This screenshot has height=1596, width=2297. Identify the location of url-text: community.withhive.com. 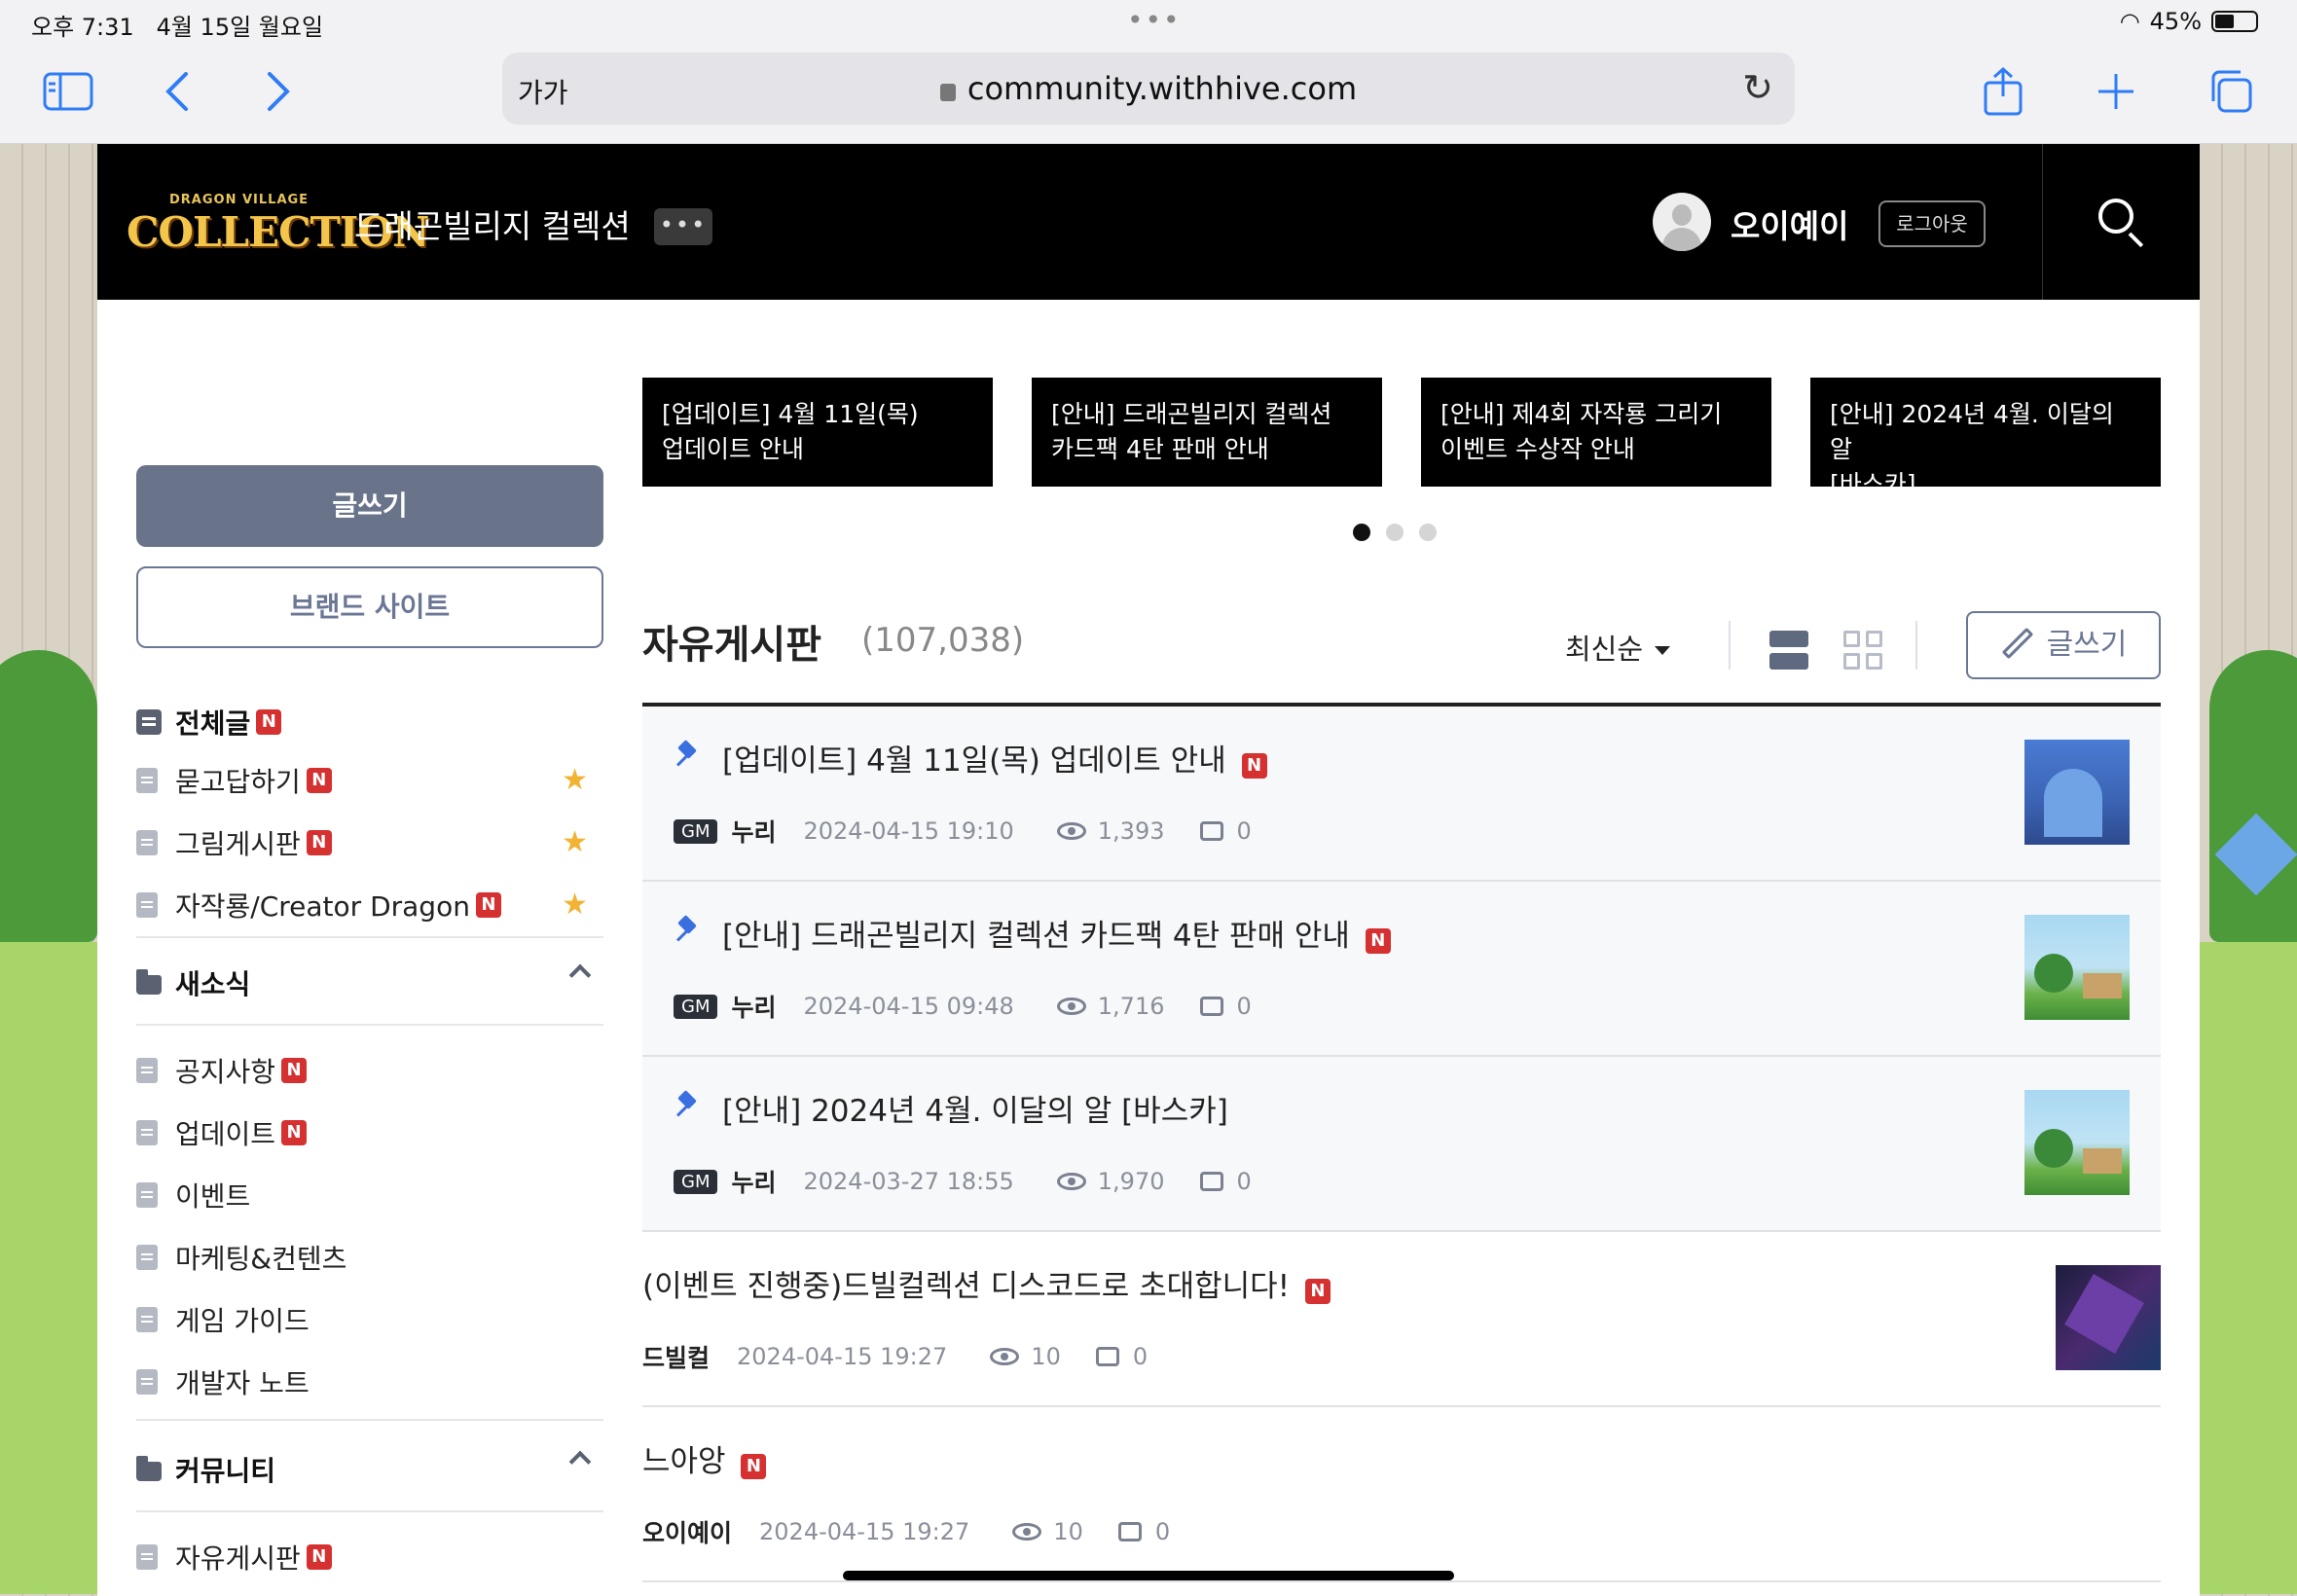
(1148, 88).